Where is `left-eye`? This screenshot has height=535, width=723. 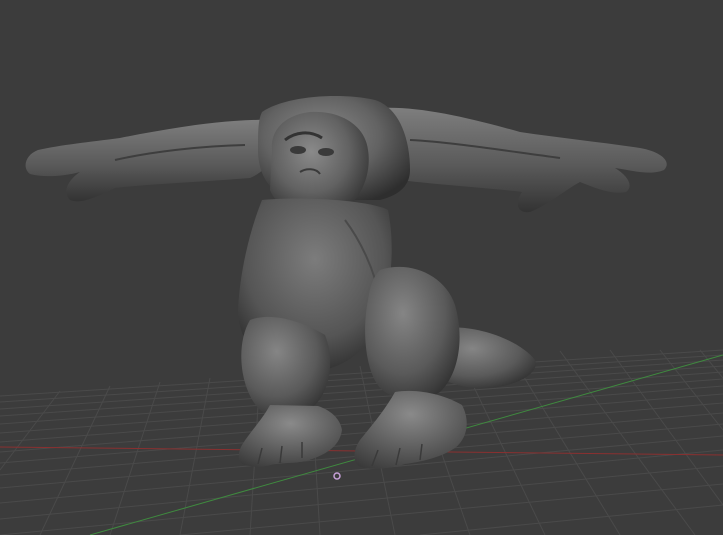
left-eye is located at coordinates (298, 150).